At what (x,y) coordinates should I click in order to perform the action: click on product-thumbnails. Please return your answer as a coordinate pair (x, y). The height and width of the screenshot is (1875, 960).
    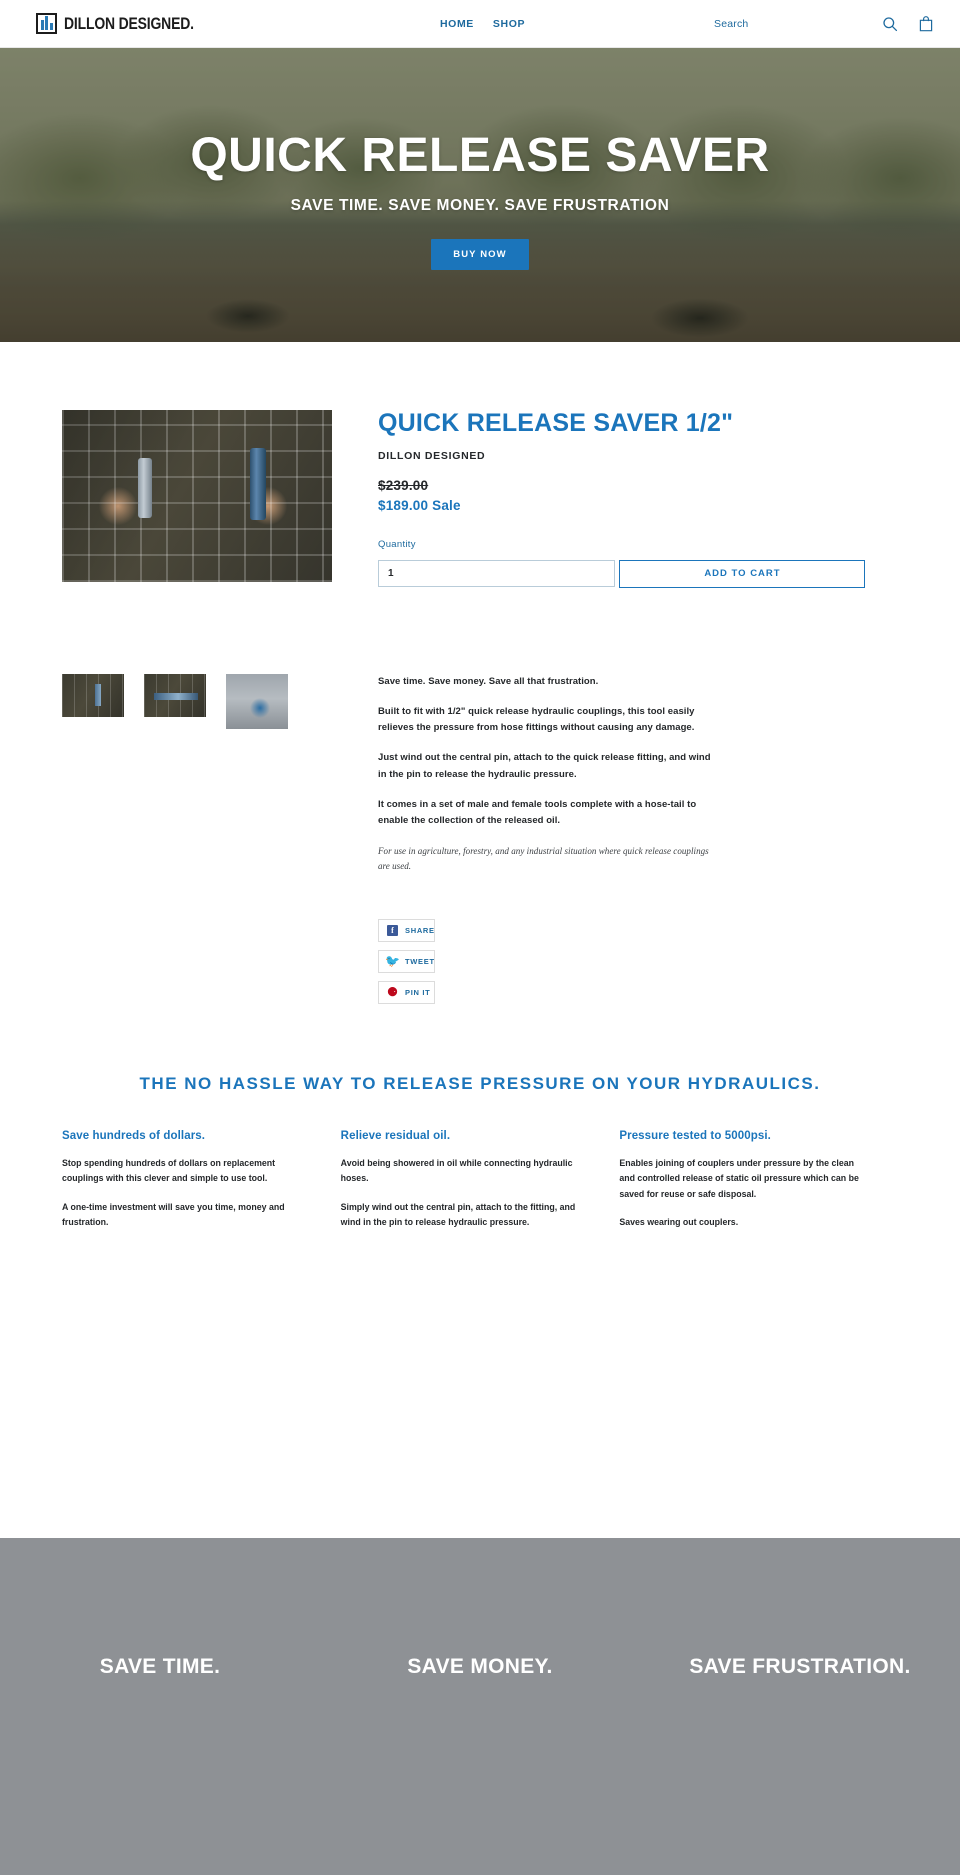
    Looking at the image, I should click on (210, 701).